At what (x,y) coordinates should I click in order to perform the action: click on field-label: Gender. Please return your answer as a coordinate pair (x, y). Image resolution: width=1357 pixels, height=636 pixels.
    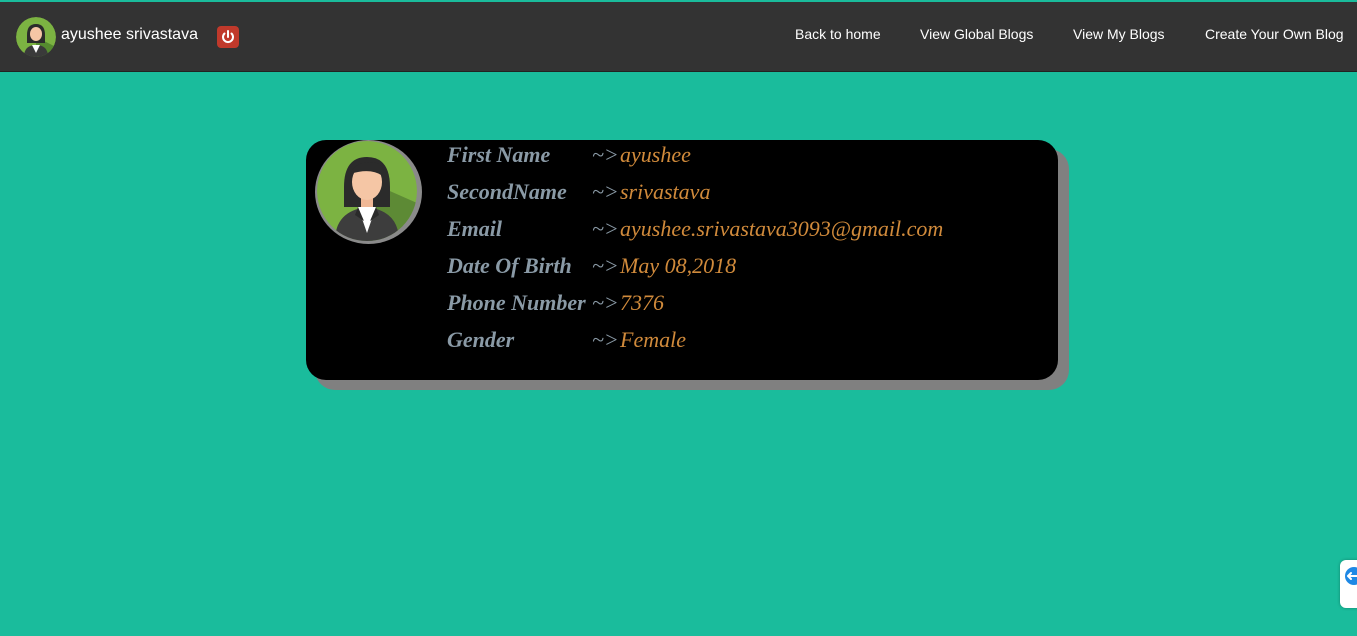
    Looking at the image, I should click on (481, 339).